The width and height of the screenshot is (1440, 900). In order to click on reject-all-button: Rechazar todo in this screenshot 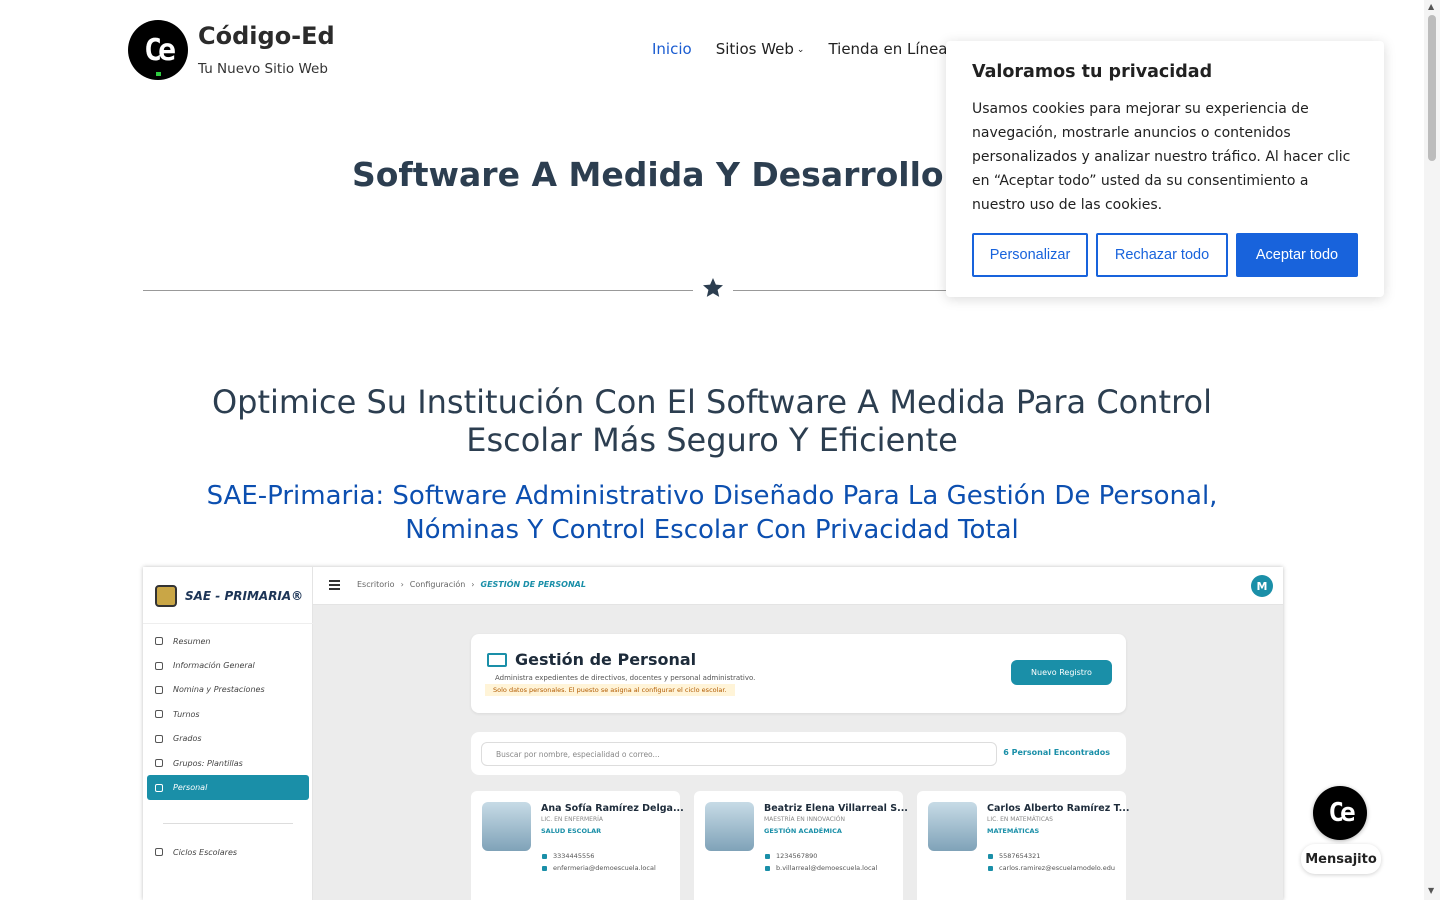, I will do `click(1162, 255)`.